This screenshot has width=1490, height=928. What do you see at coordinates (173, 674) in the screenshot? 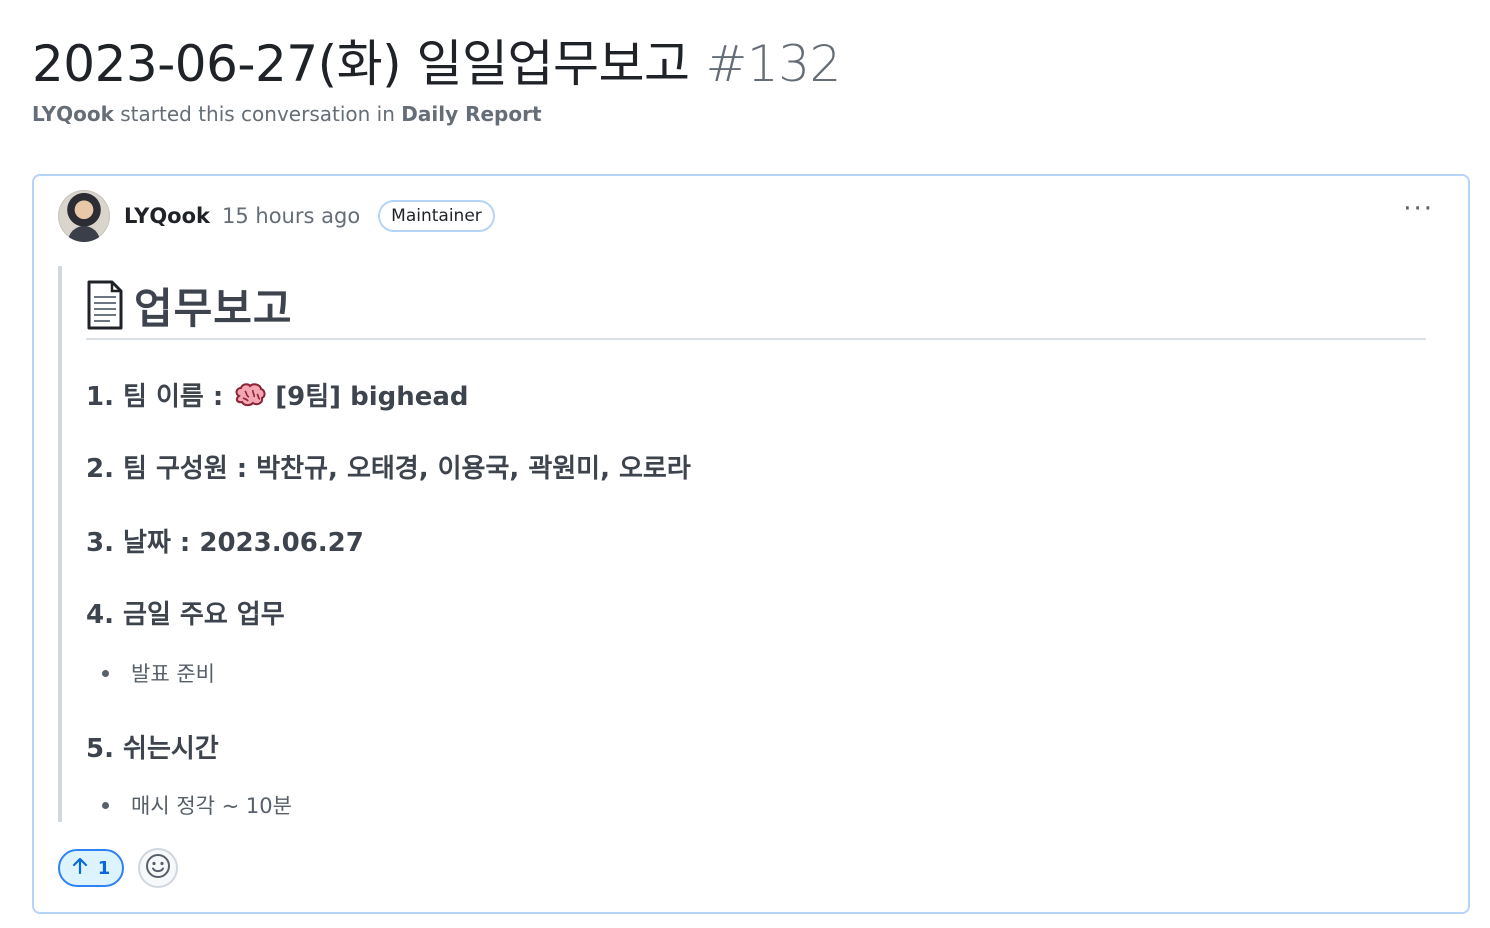
I see `list-item-text: 발표 준비` at bounding box center [173, 674].